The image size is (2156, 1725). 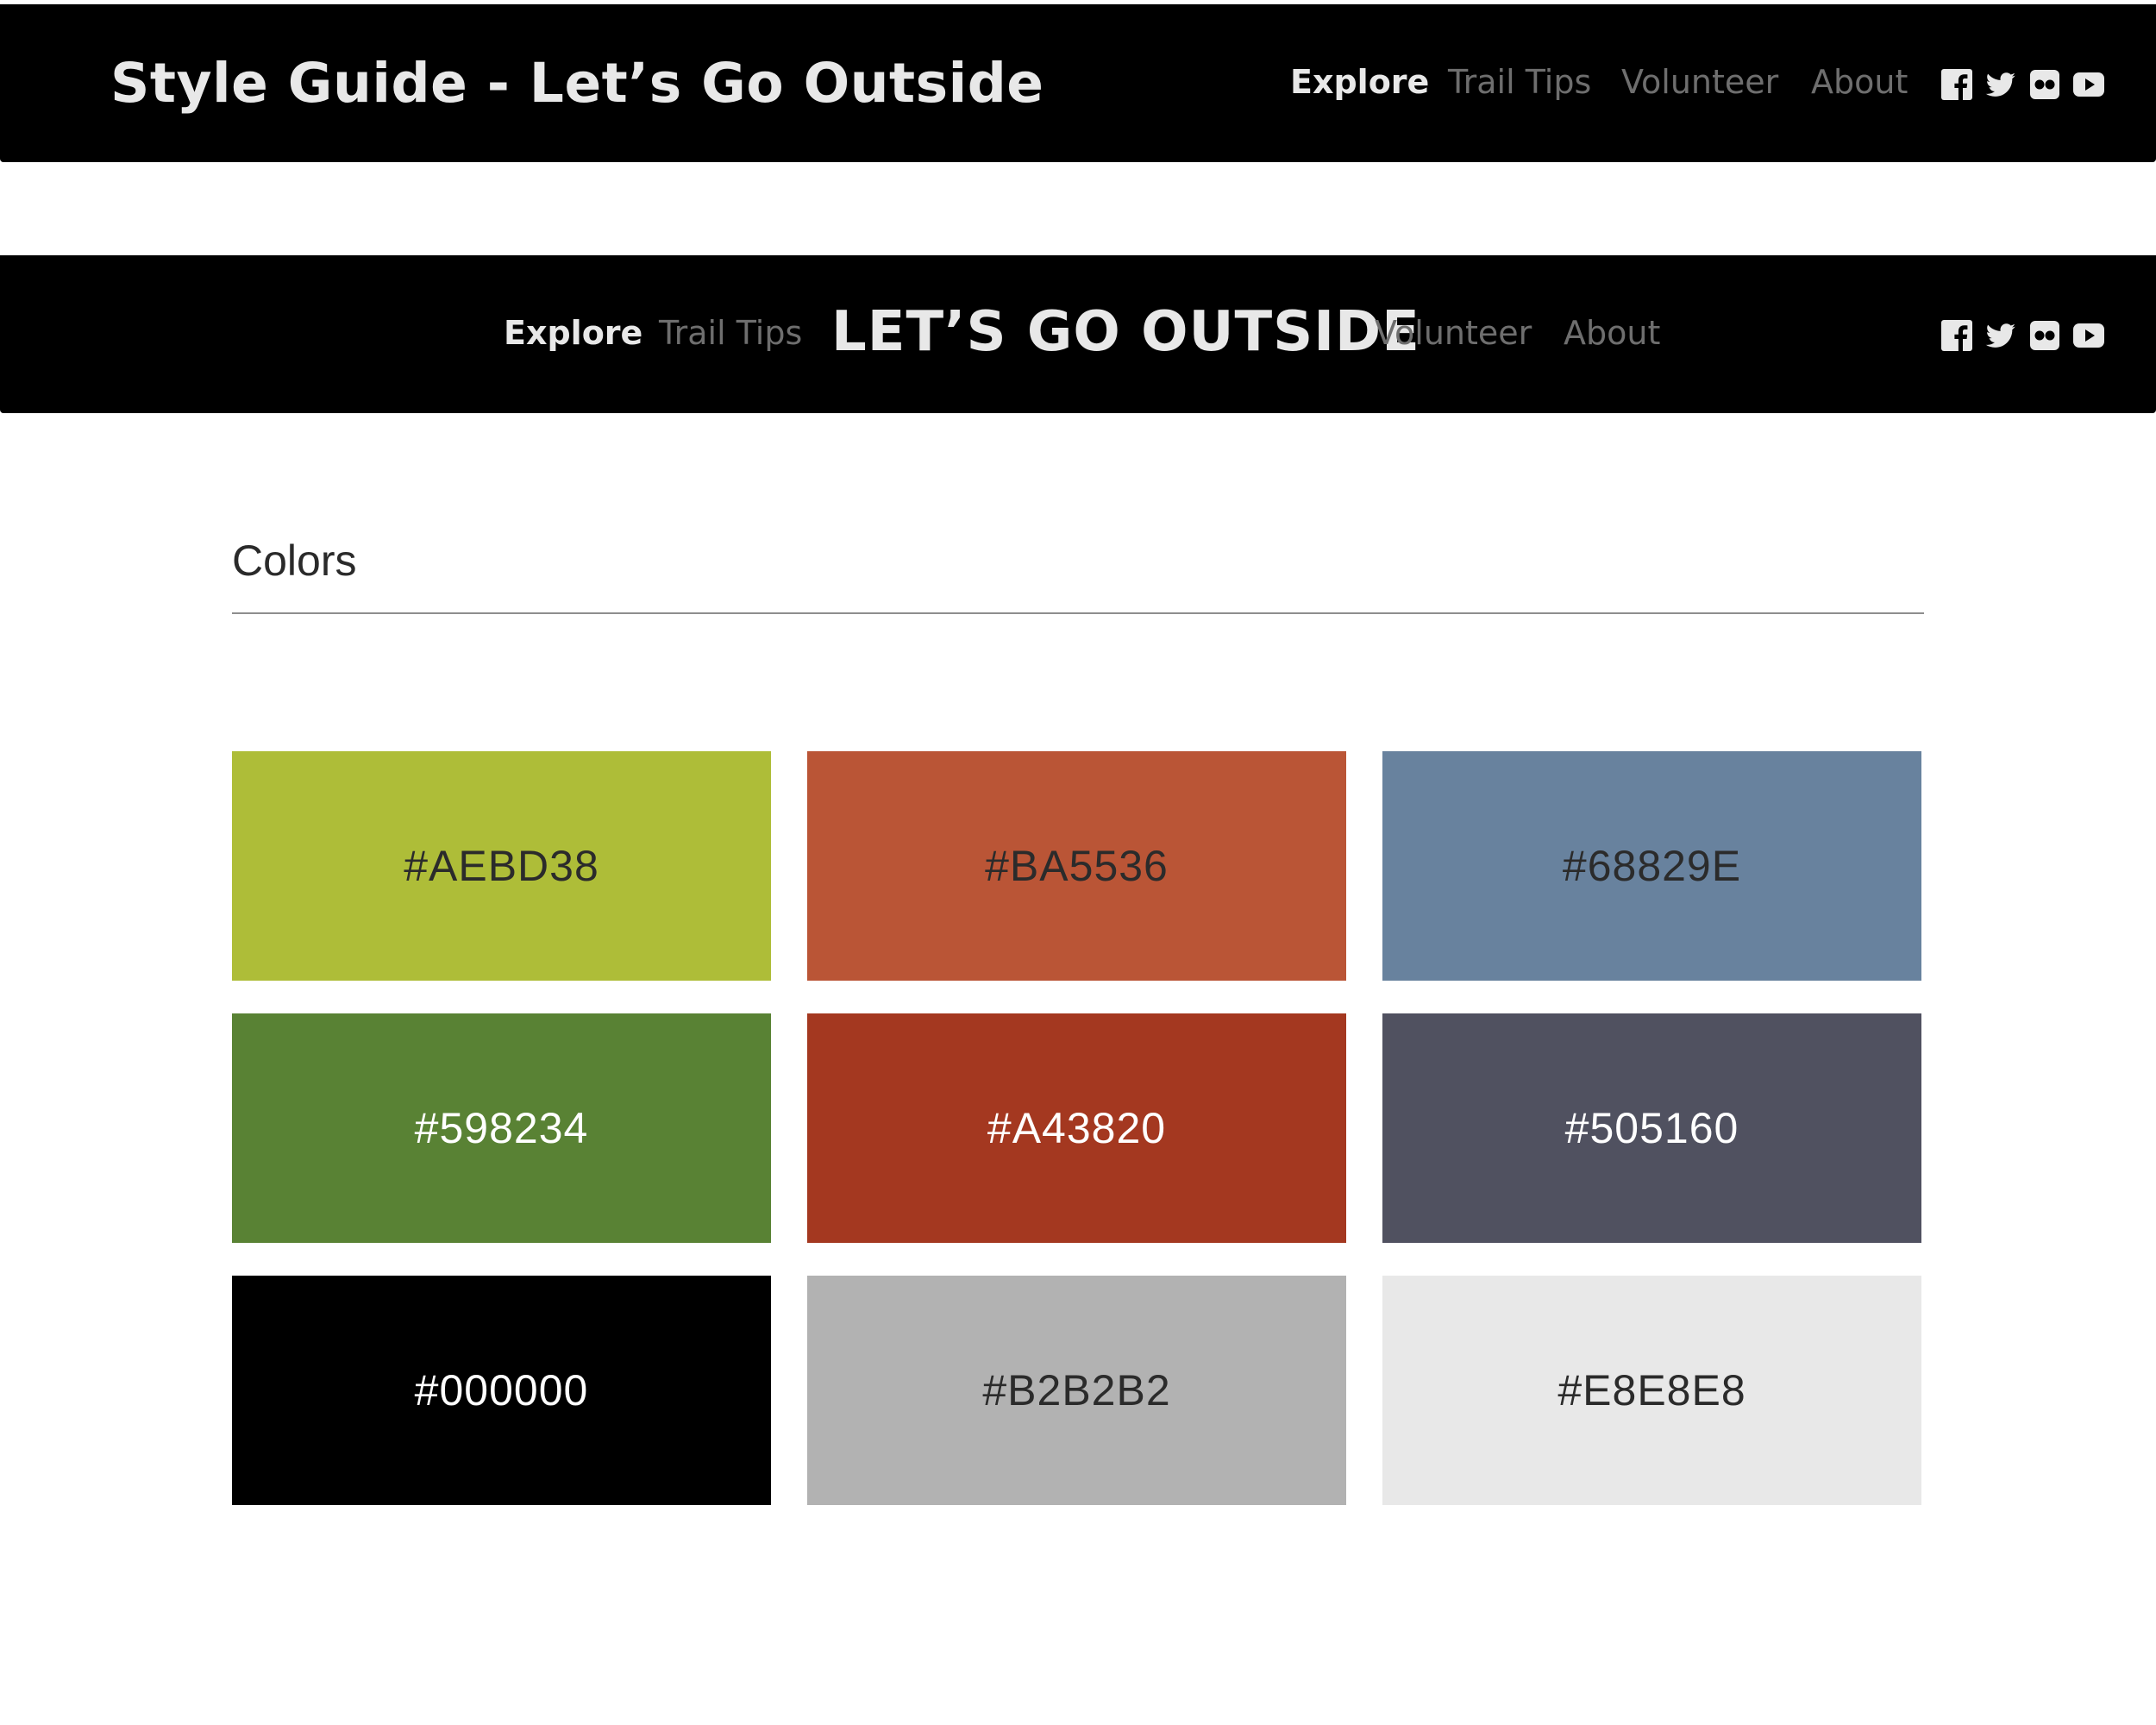 I want to click on site-title: Style Guide - Let’s Go Outside, so click(x=577, y=83).